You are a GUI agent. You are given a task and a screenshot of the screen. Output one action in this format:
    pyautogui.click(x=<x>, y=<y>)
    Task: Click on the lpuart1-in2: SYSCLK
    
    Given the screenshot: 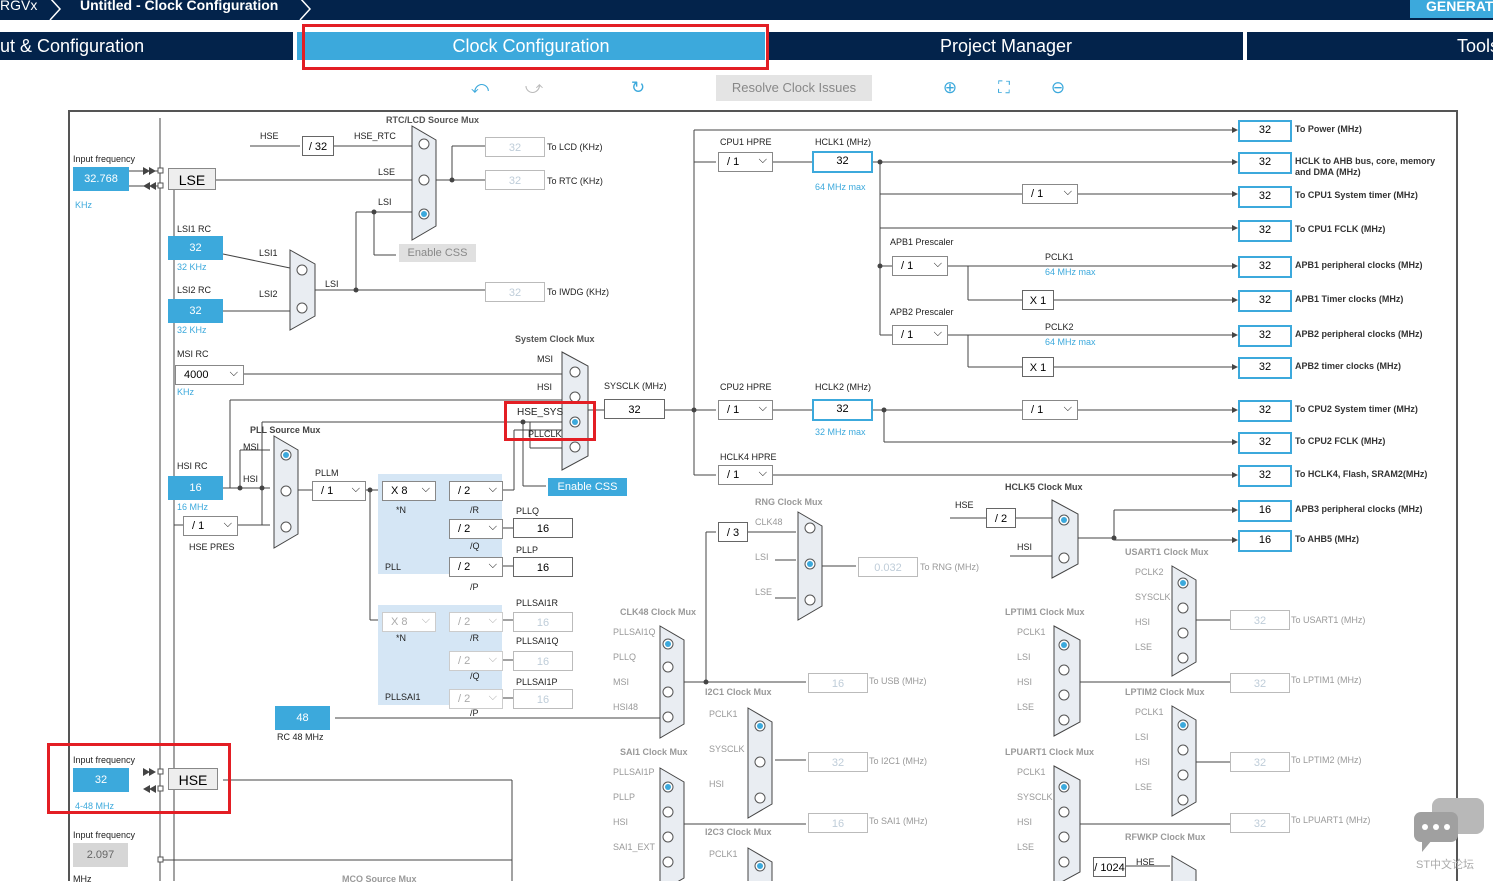 What is the action you would take?
    pyautogui.click(x=1035, y=797)
    